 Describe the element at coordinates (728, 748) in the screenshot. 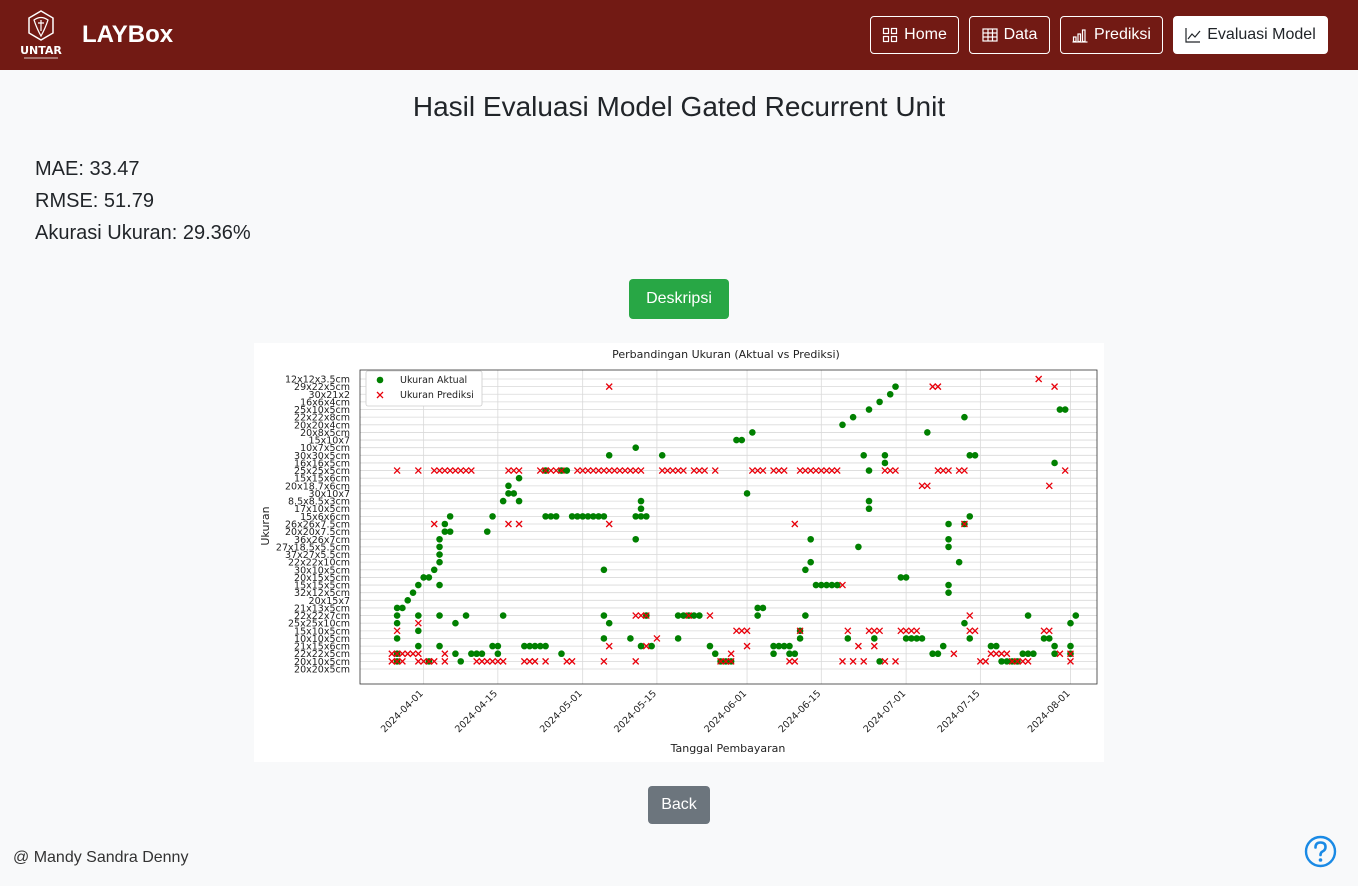

I see `chart-xlabel: Tanggal Pembayaran` at that location.